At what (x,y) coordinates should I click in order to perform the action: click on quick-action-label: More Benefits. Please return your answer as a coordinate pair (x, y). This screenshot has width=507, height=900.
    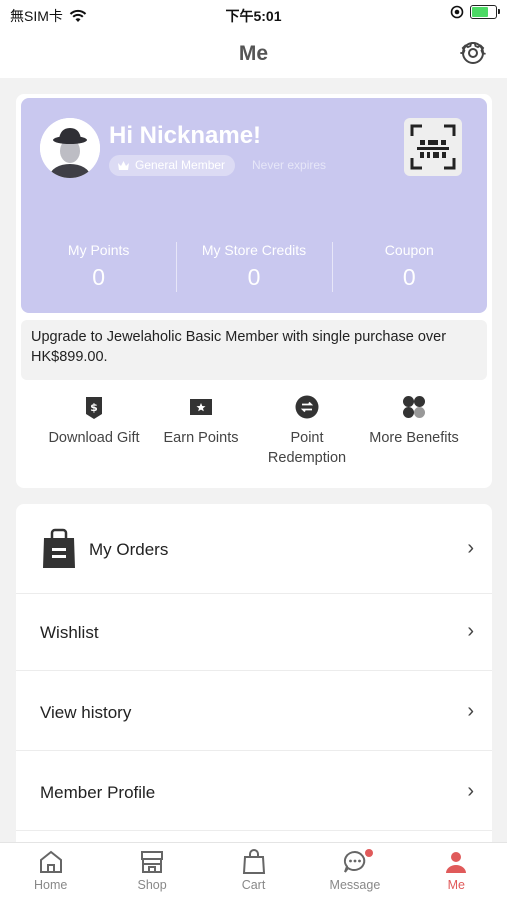
    Looking at the image, I should click on (414, 438).